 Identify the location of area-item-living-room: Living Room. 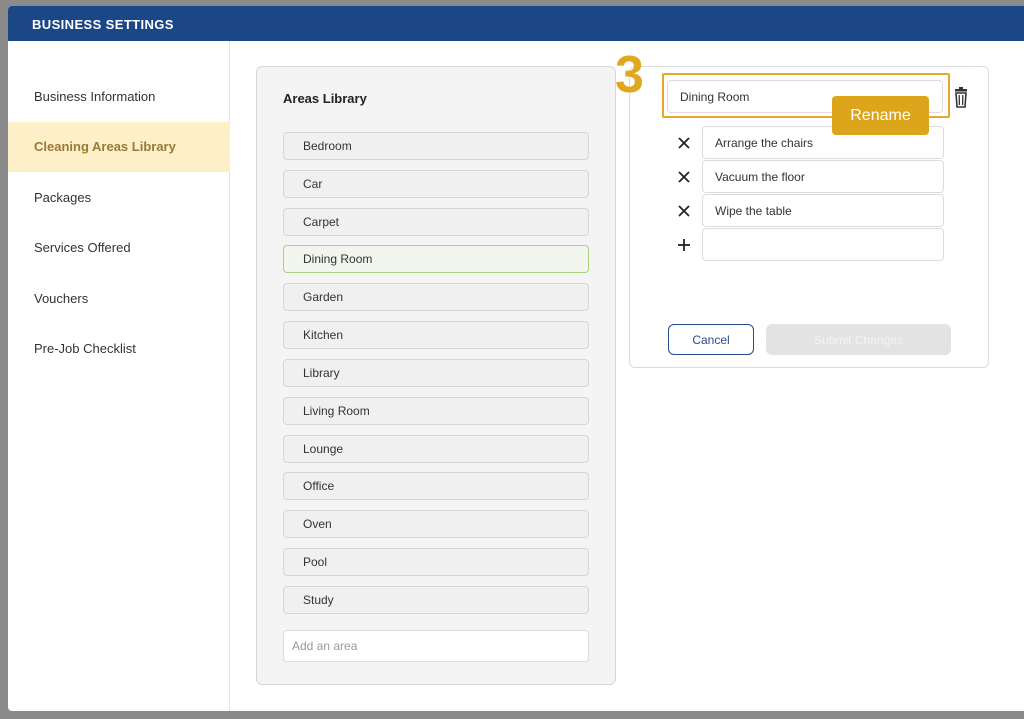
(436, 411).